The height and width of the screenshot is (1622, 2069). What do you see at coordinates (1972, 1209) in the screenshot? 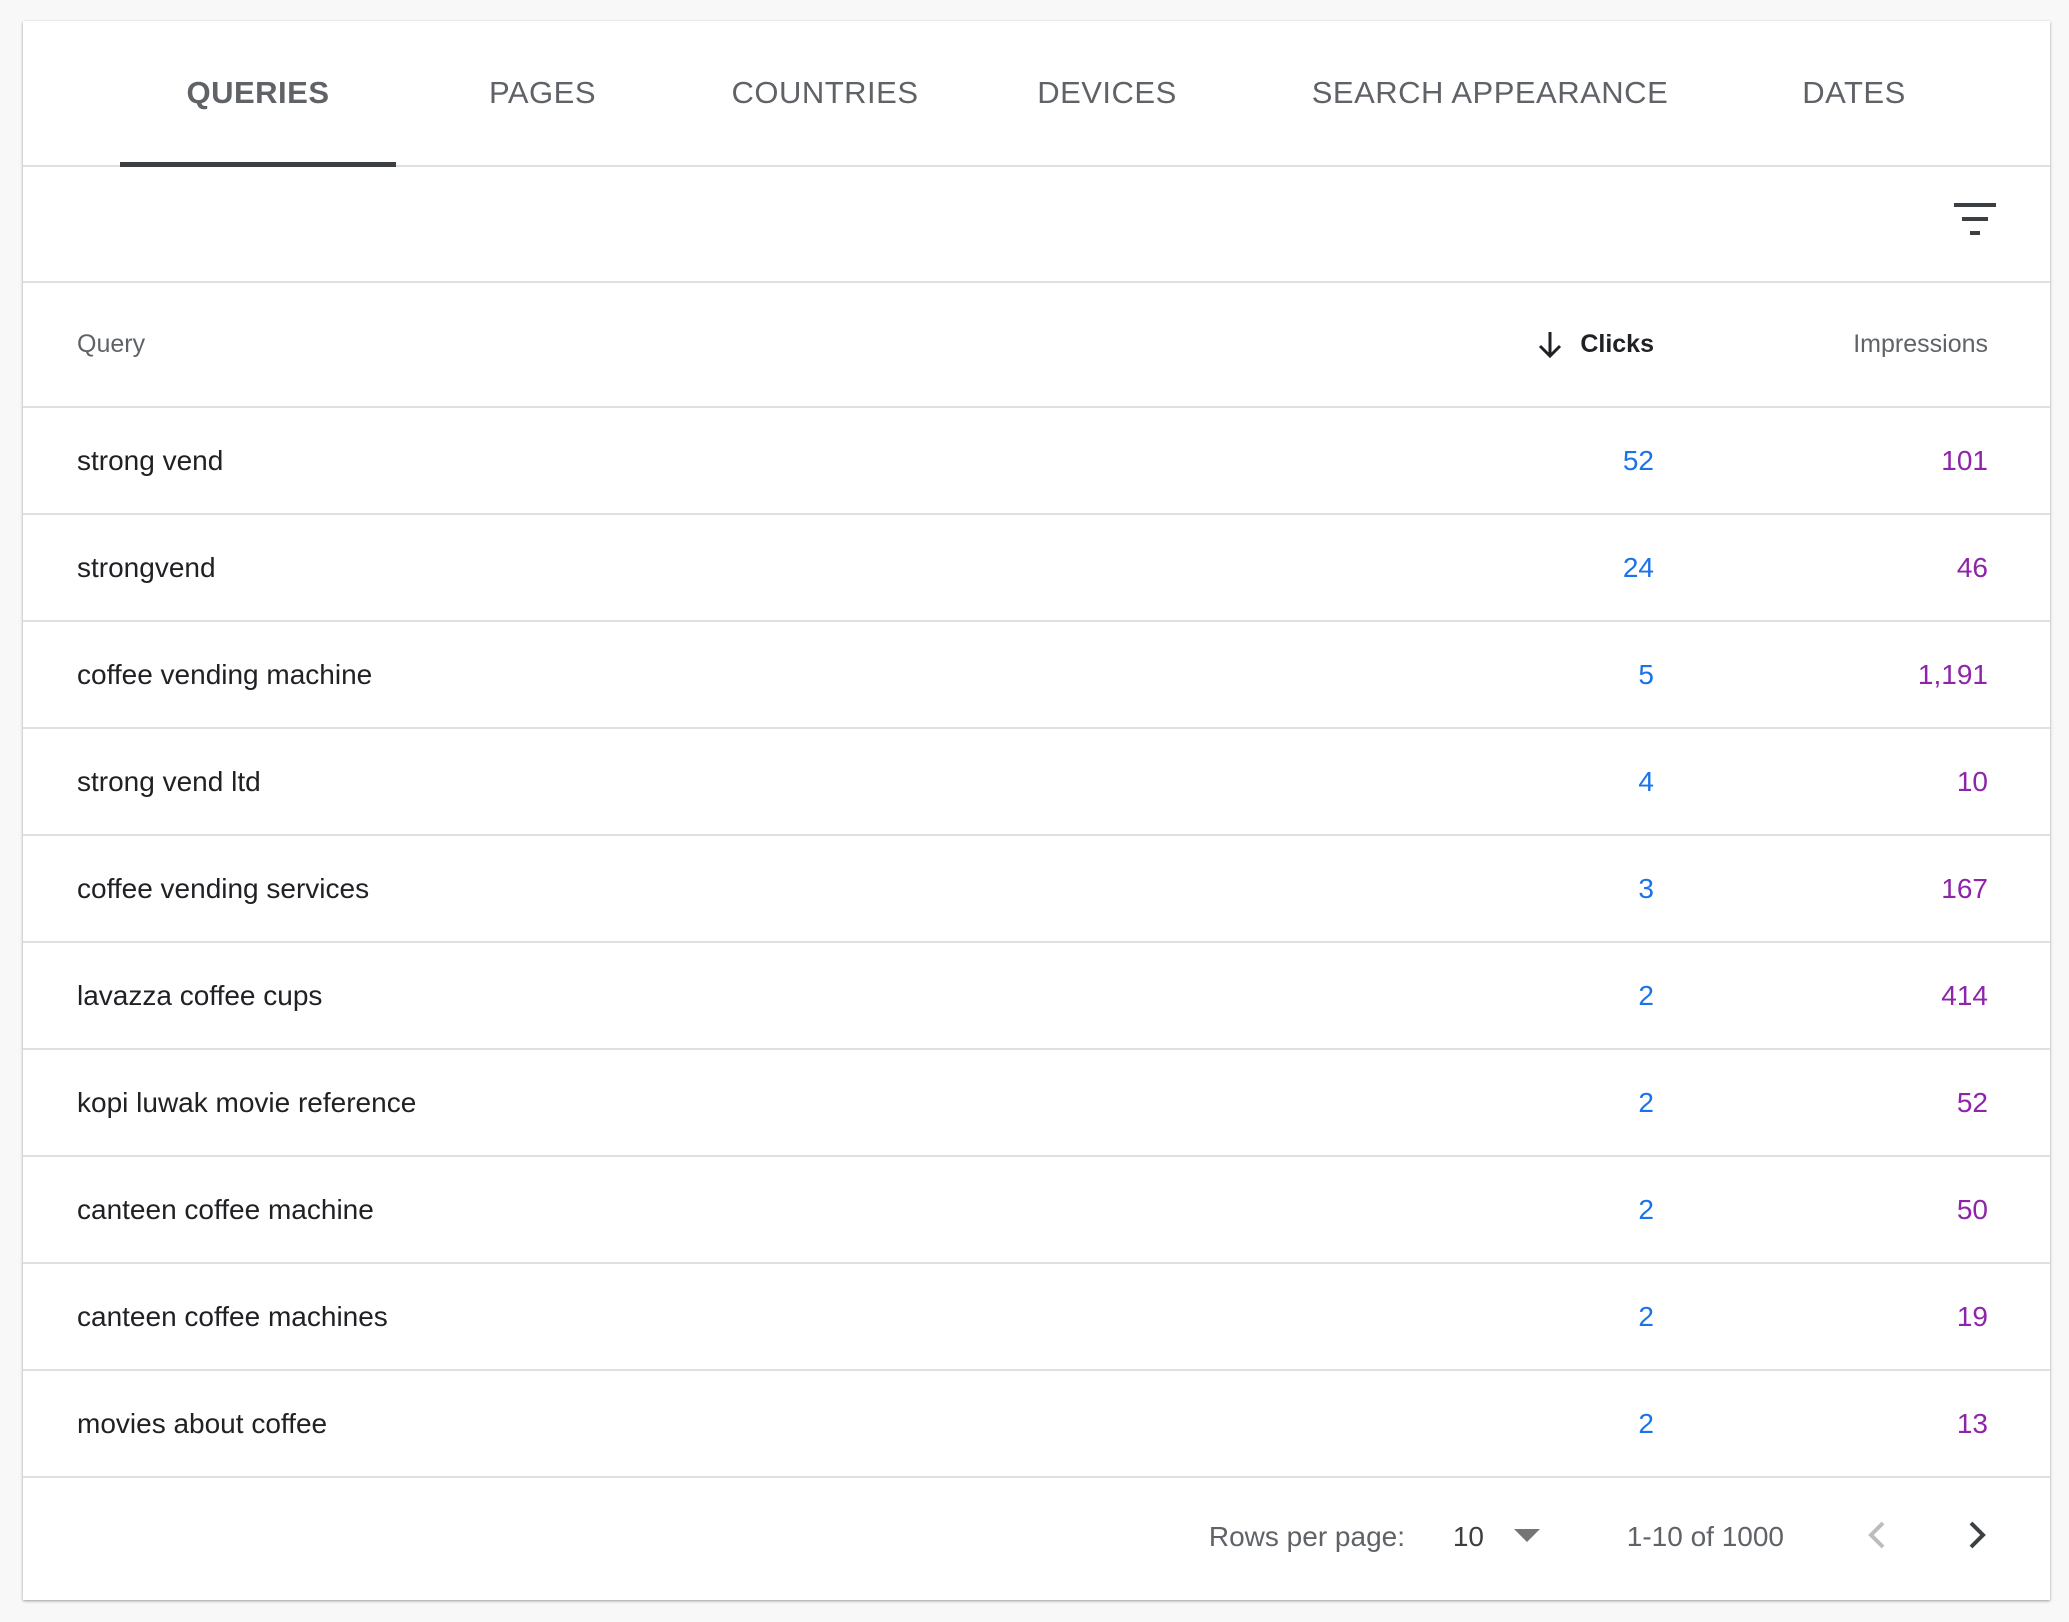
I see `impressions-cell: 50` at bounding box center [1972, 1209].